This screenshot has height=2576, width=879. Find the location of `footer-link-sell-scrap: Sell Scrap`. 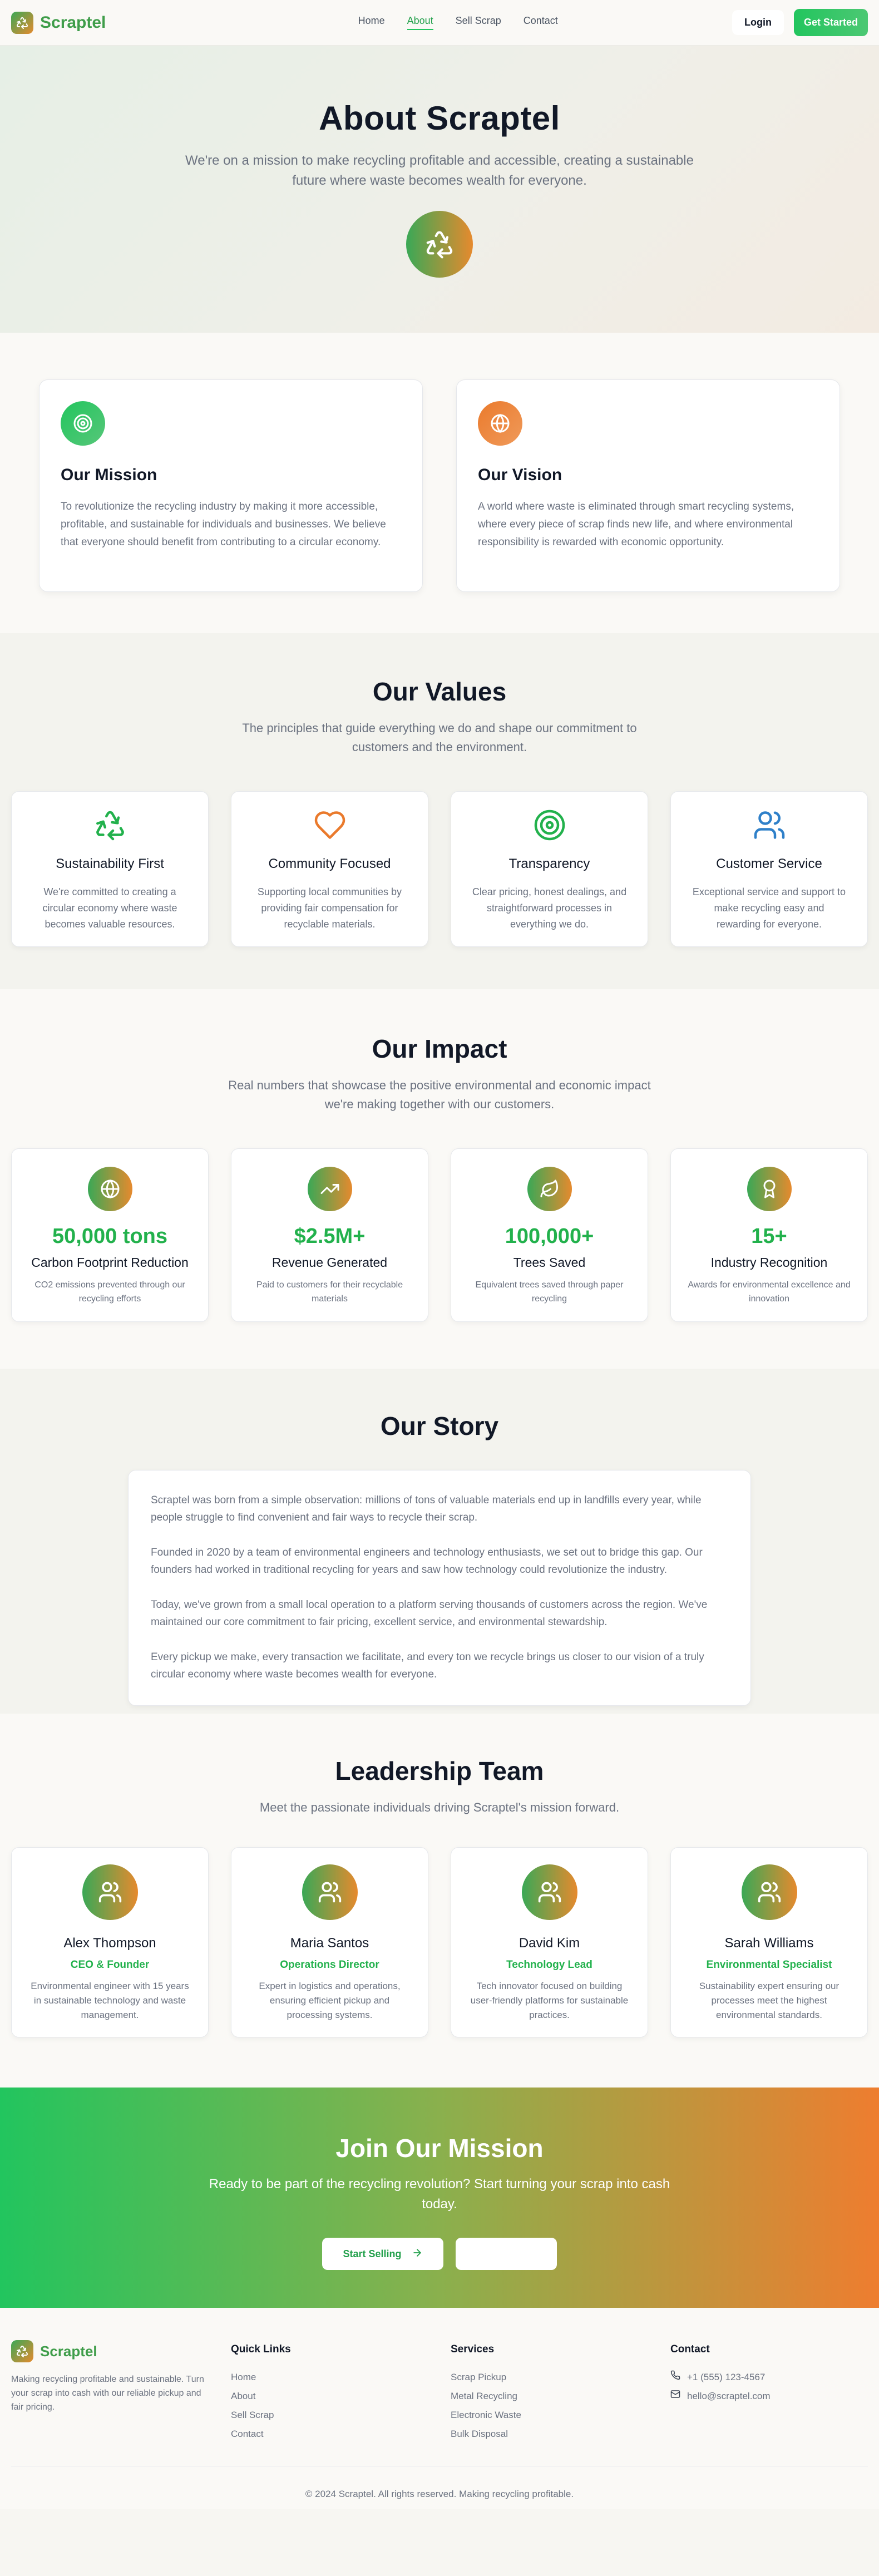

footer-link-sell-scrap: Sell Scrap is located at coordinates (329, 2415).